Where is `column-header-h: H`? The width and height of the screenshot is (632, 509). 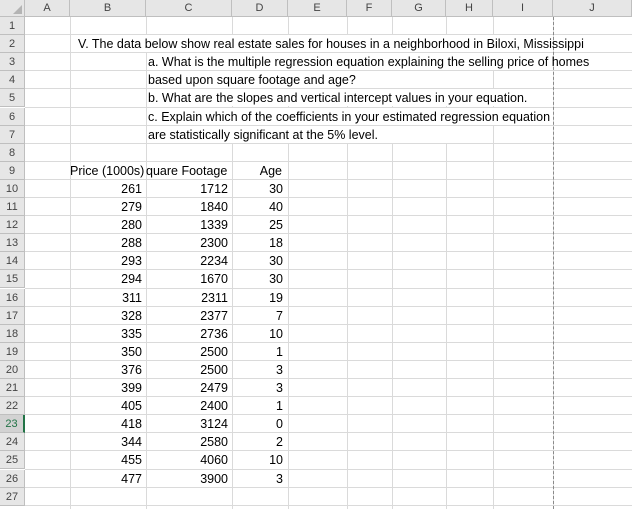
column-header-h: H is located at coordinates (469, 8).